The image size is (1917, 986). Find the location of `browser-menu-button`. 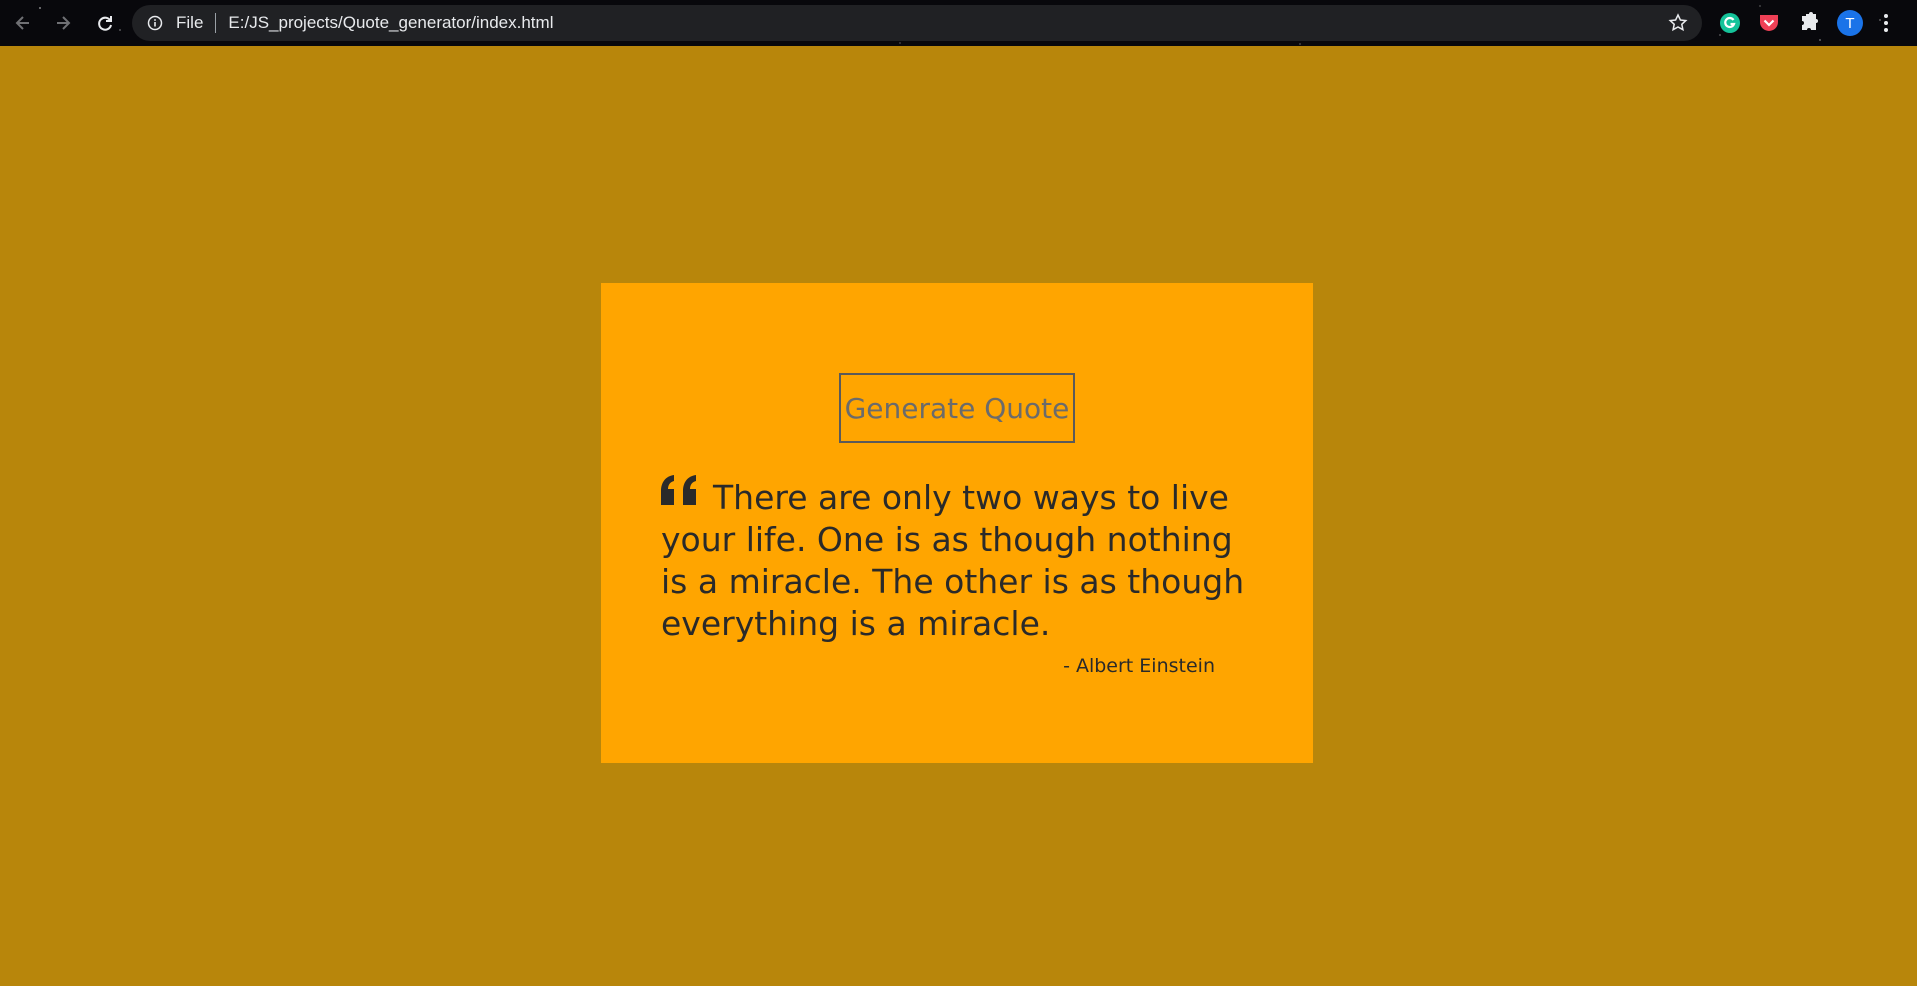

browser-menu-button is located at coordinates (1886, 23).